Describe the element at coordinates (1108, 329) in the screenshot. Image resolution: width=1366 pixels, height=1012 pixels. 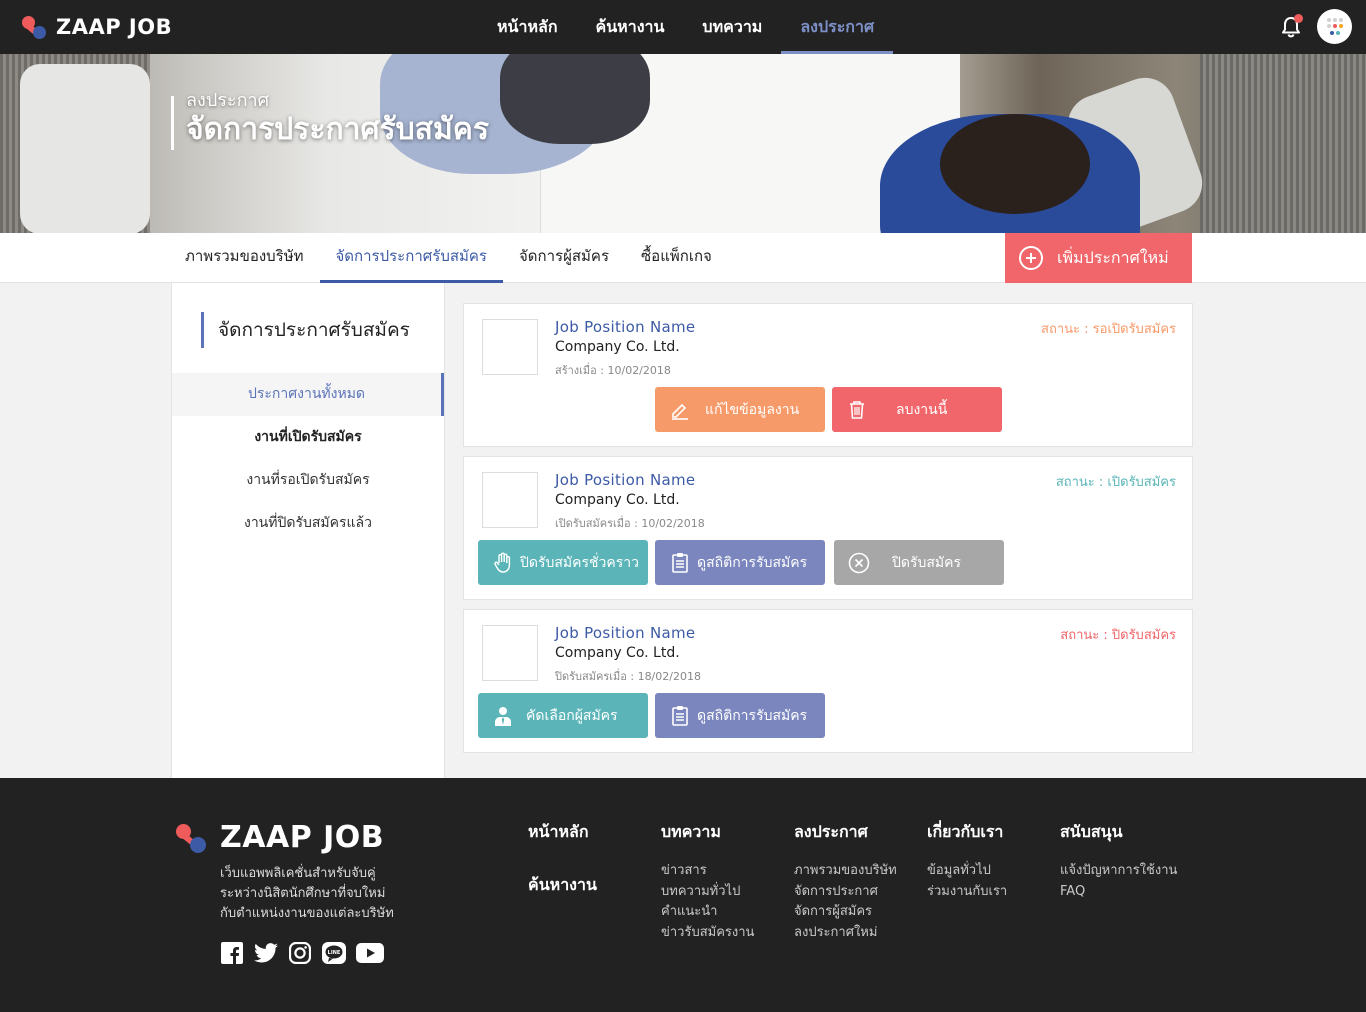
I see `status-badge: สถานะ : รอเปิดรับสมัคร` at that location.